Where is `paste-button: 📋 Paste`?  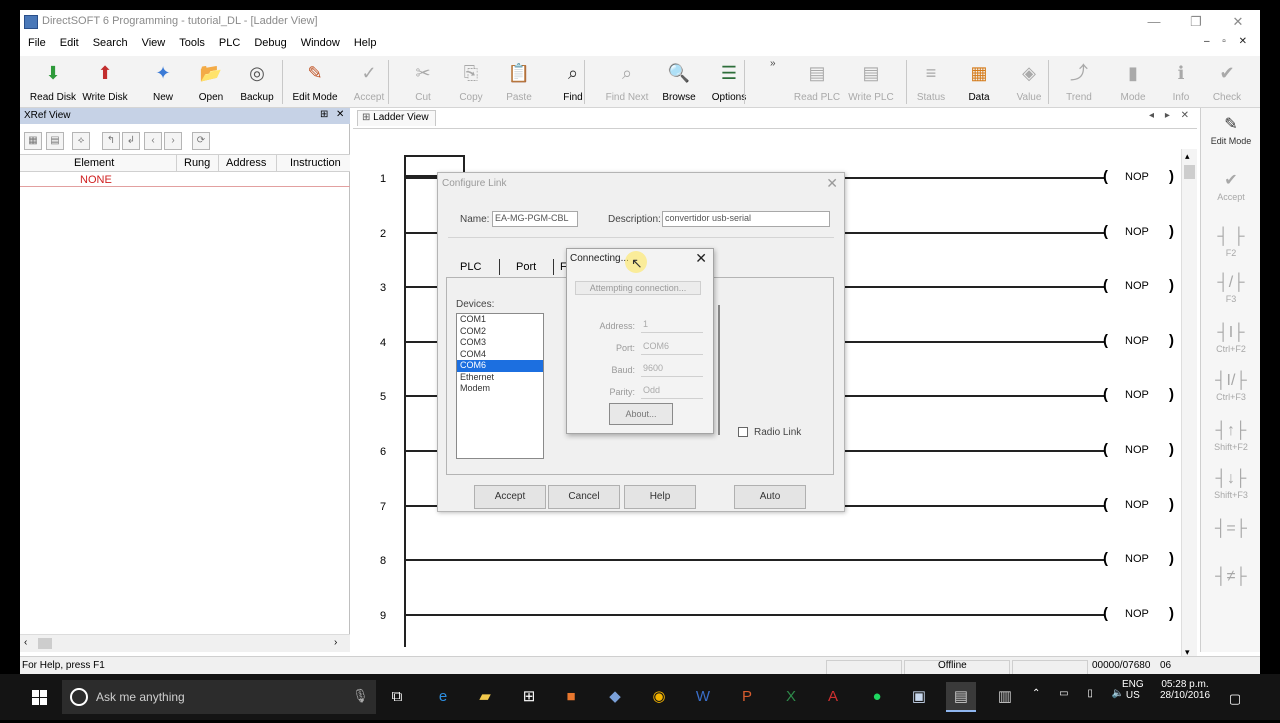 paste-button: 📋 Paste is located at coordinates (519, 82).